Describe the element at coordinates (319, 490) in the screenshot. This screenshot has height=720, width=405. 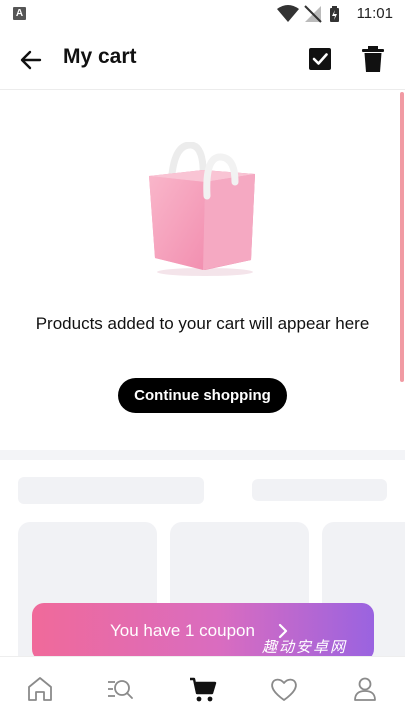
I see `skeleton-section-link` at that location.